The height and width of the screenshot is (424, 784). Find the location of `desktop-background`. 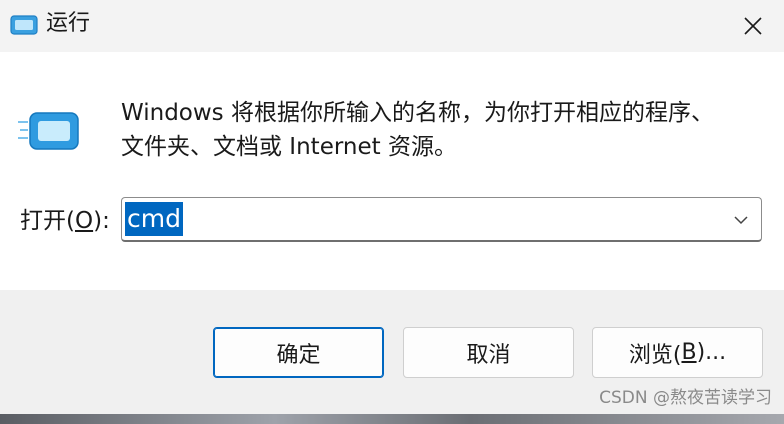

desktop-background is located at coordinates (392, 419).